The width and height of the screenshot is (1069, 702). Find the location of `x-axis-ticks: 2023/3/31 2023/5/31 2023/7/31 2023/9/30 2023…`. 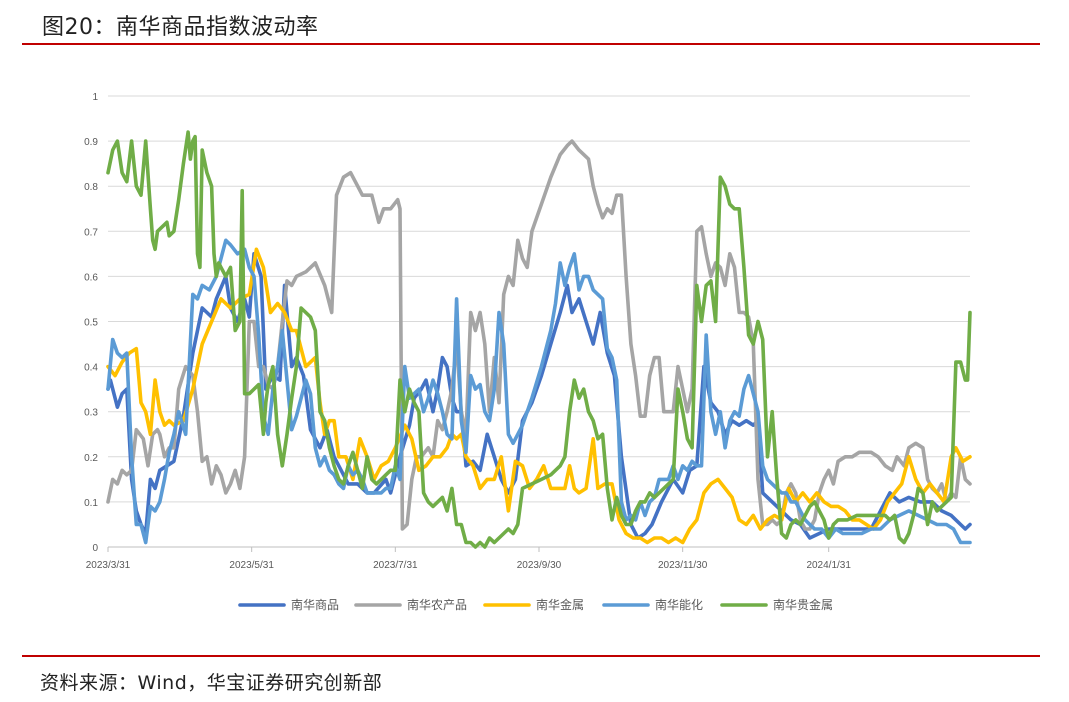

x-axis-ticks: 2023/3/31 2023/5/31 2023/7/31 2023/9/30 2023… is located at coordinates (468, 559).